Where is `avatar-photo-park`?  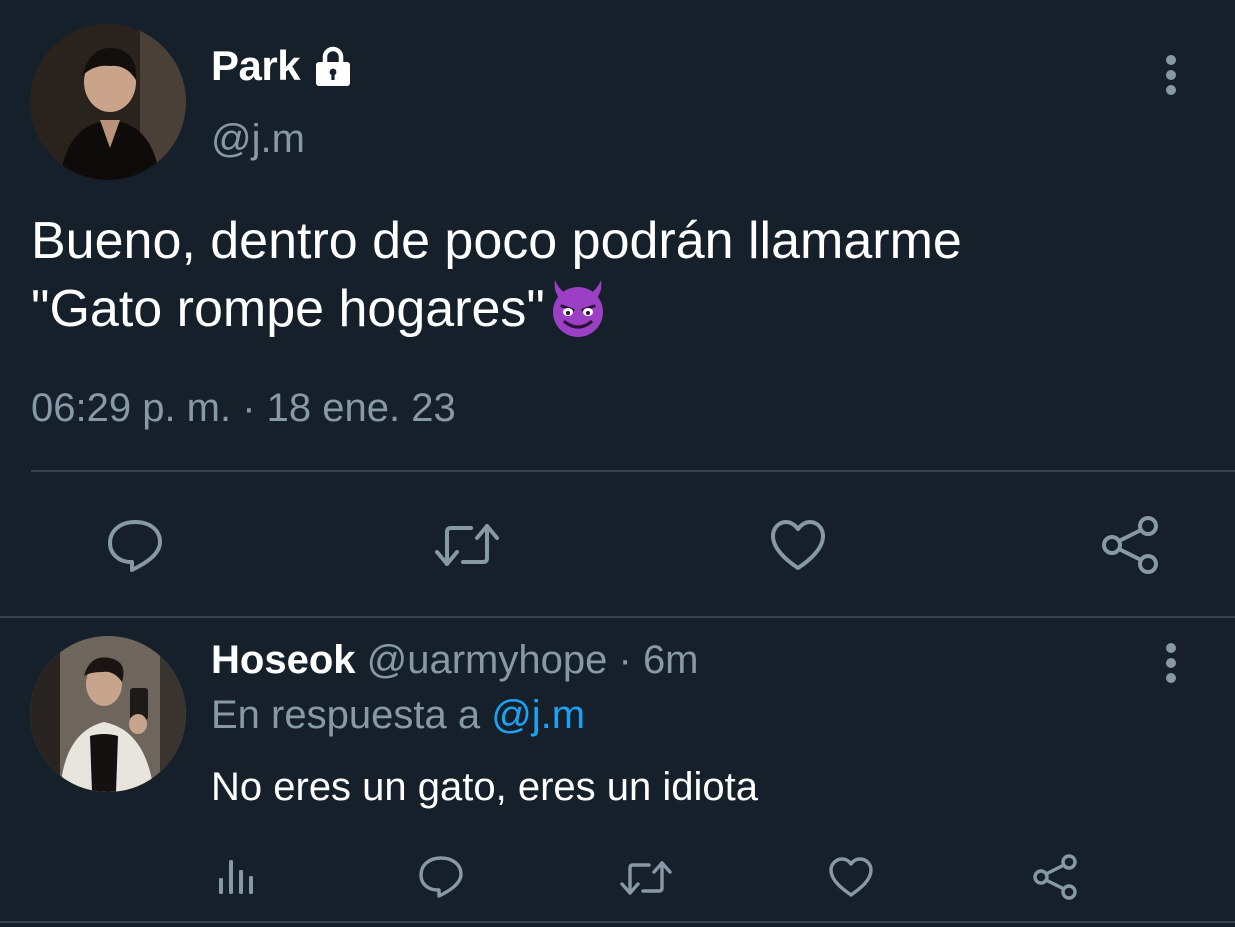 avatar-photo-park is located at coordinates (108, 102).